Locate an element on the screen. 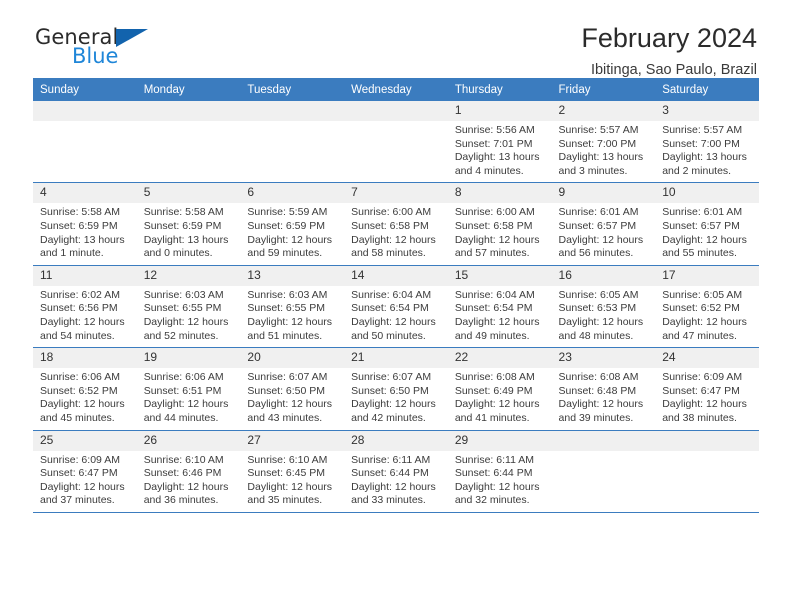 This screenshot has height=612, width=792. sunset-text: Sunset: 7:00 PM is located at coordinates (597, 143).